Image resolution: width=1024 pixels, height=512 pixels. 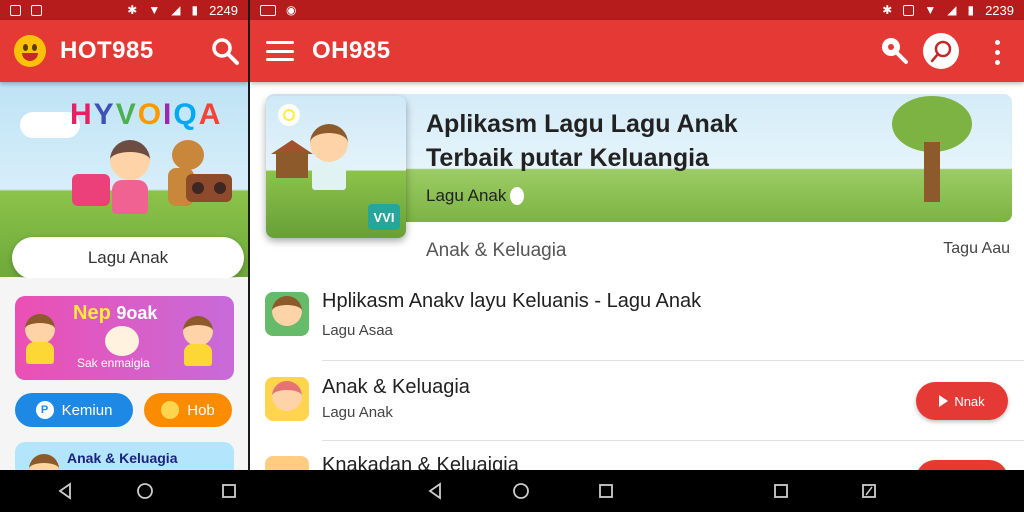 What do you see at coordinates (209, 188) in the screenshot?
I see `radio-illustration` at bounding box center [209, 188].